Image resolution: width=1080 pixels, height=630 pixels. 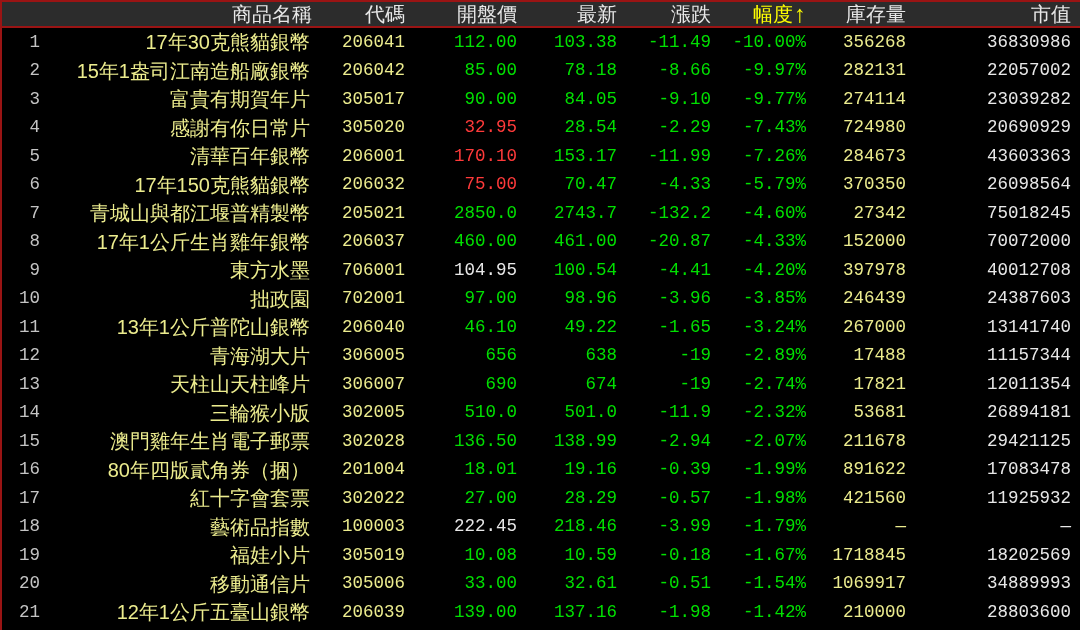 I want to click on stock-quantity: 282131, so click(x=874, y=71).